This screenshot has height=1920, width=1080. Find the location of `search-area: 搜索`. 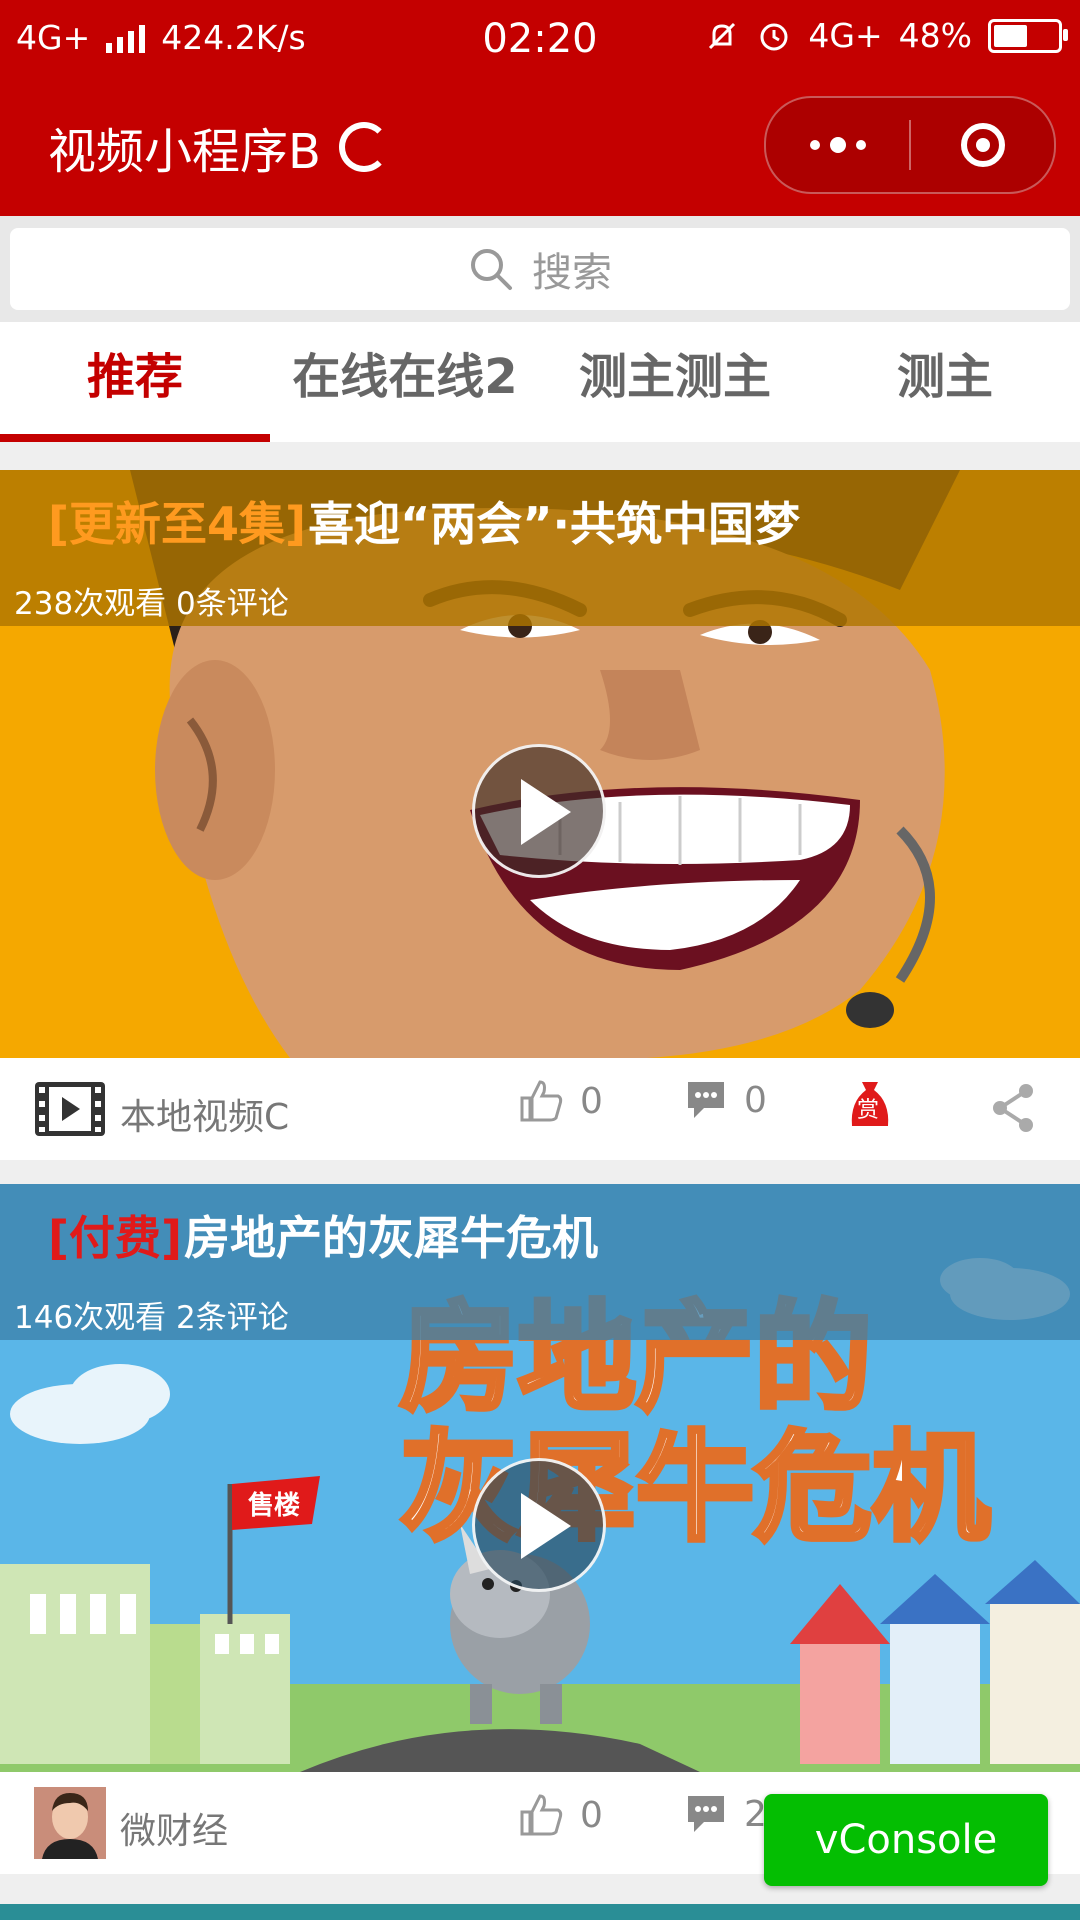

search-area: 搜索 is located at coordinates (540, 269).